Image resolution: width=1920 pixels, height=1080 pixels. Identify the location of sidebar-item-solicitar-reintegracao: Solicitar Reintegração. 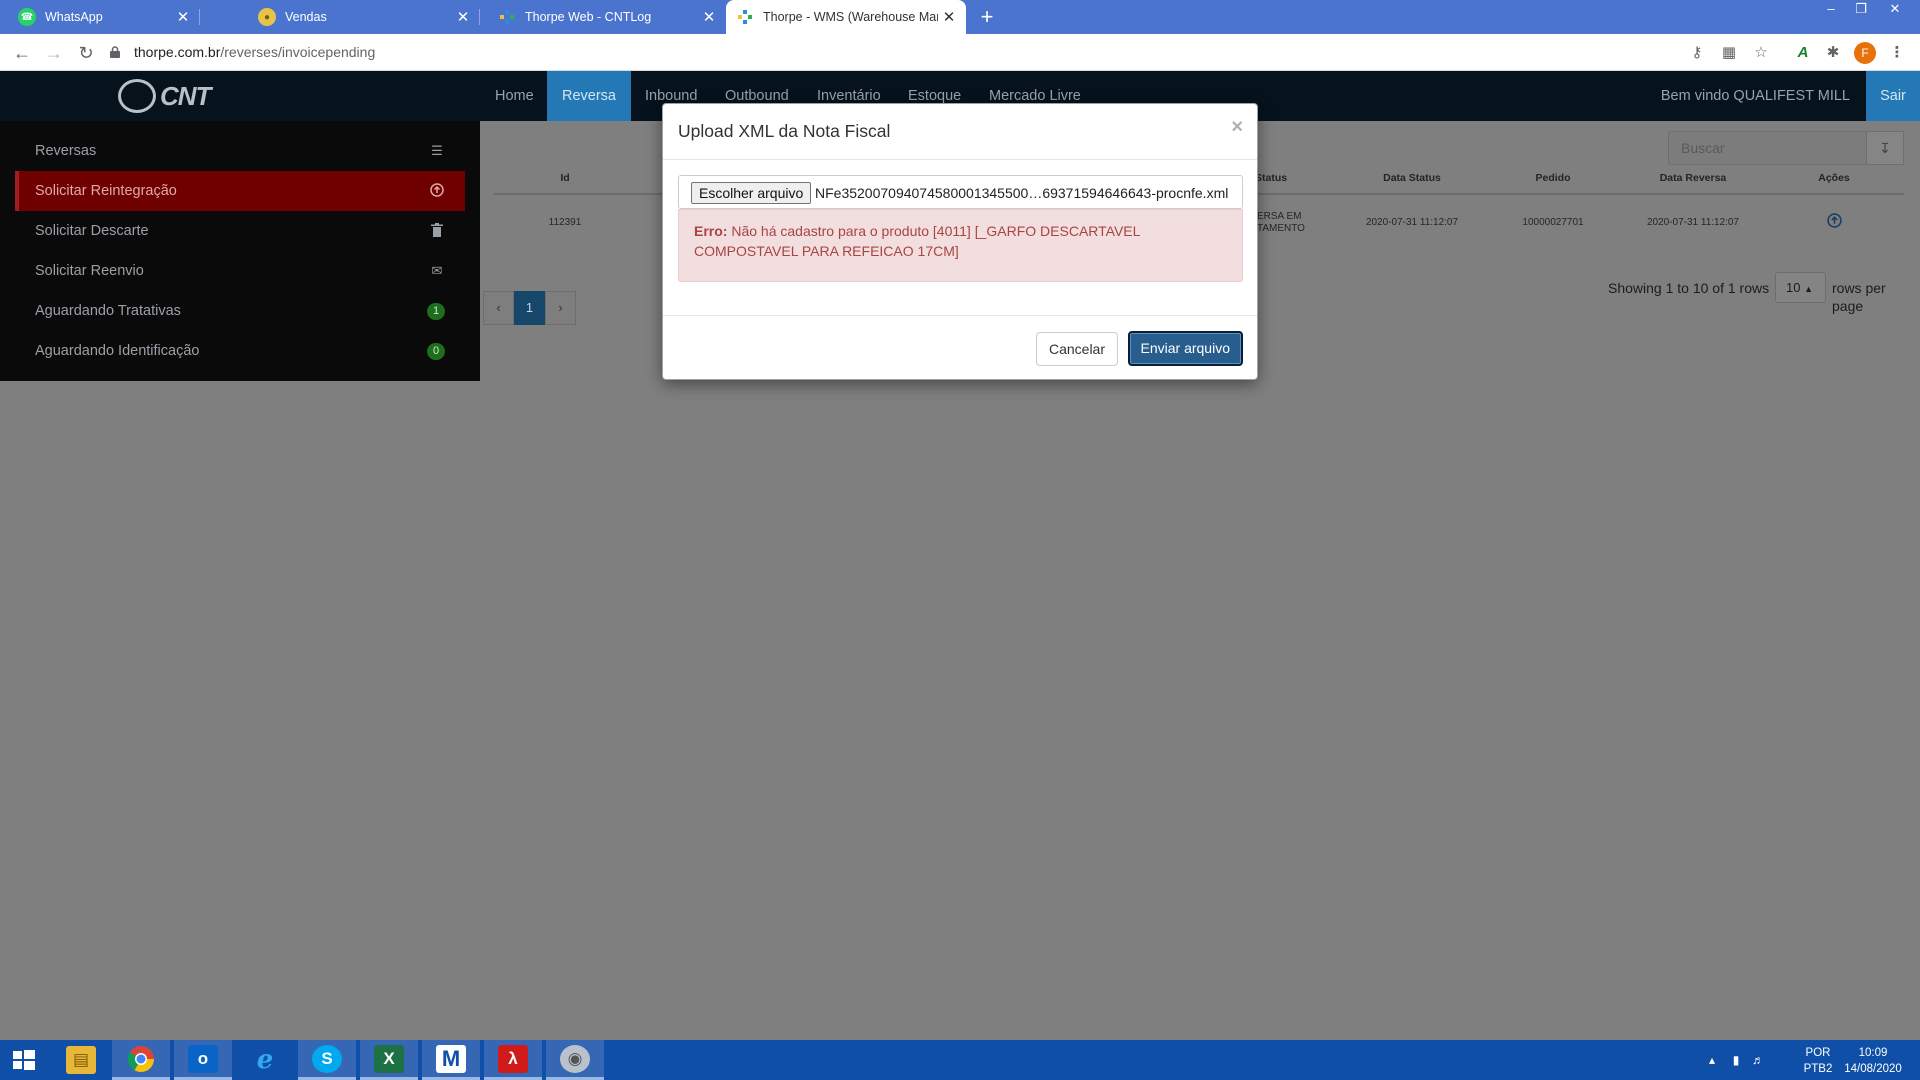
(240, 191).